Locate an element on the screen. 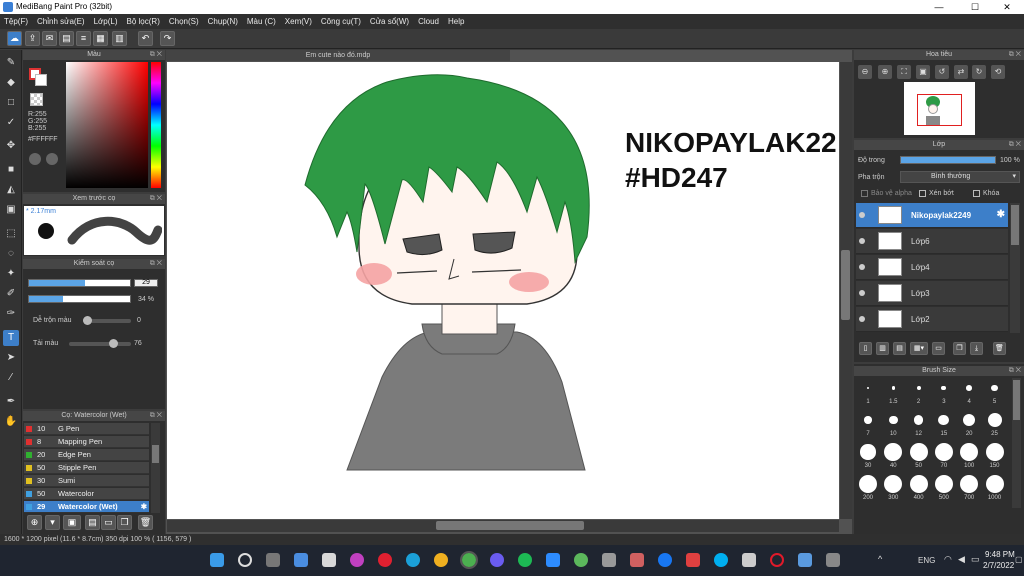 This screenshot has width=1024, height=576. brush-tool-icon: ✎ is located at coordinates (11, 63).